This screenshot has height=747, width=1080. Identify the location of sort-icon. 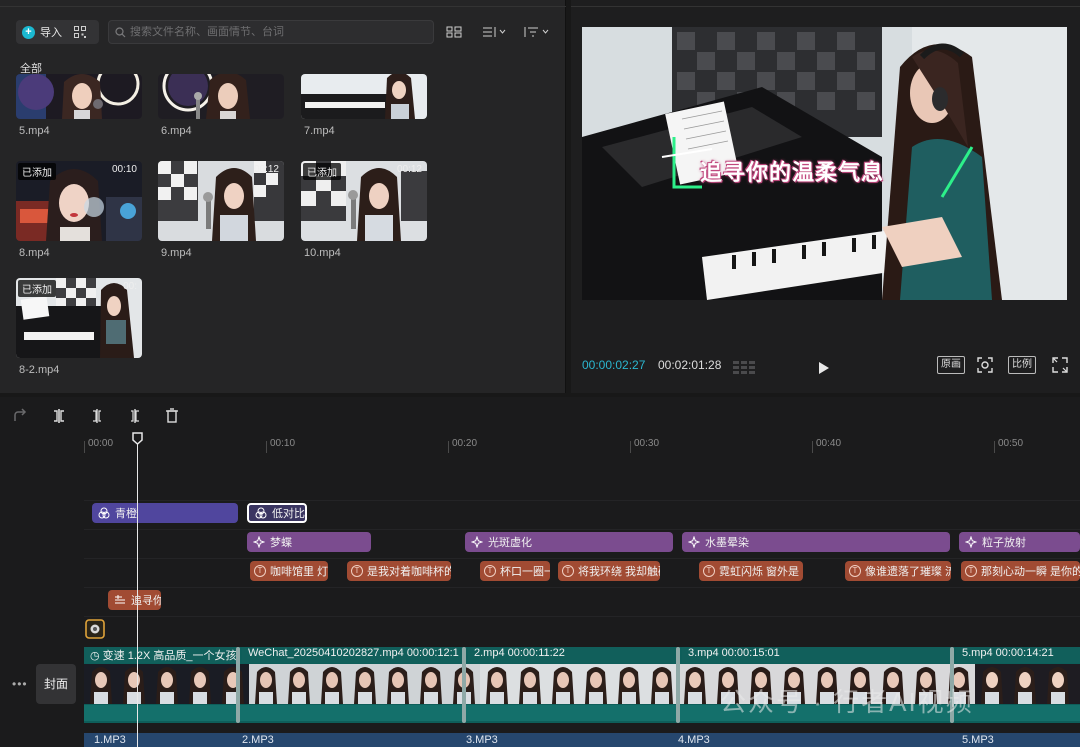
(495, 32).